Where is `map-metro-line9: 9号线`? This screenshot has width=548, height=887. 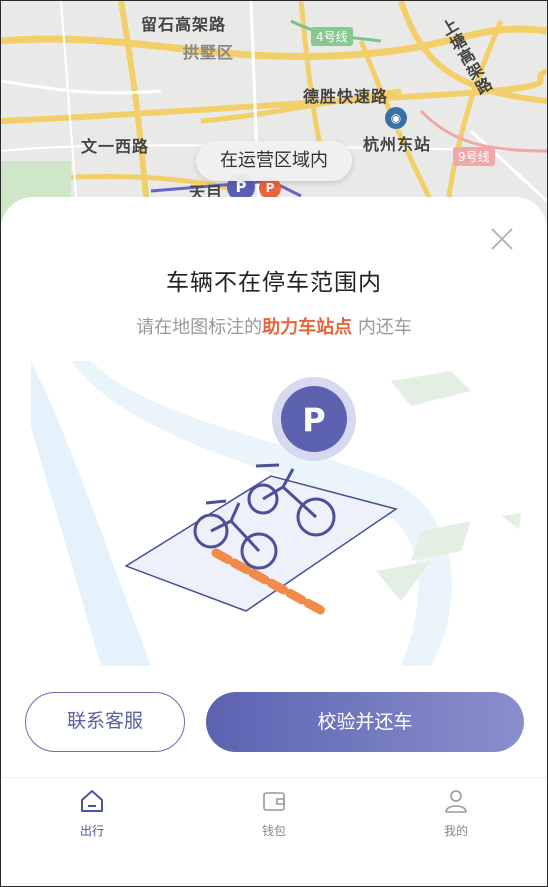 map-metro-line9: 9号线 is located at coordinates (474, 156).